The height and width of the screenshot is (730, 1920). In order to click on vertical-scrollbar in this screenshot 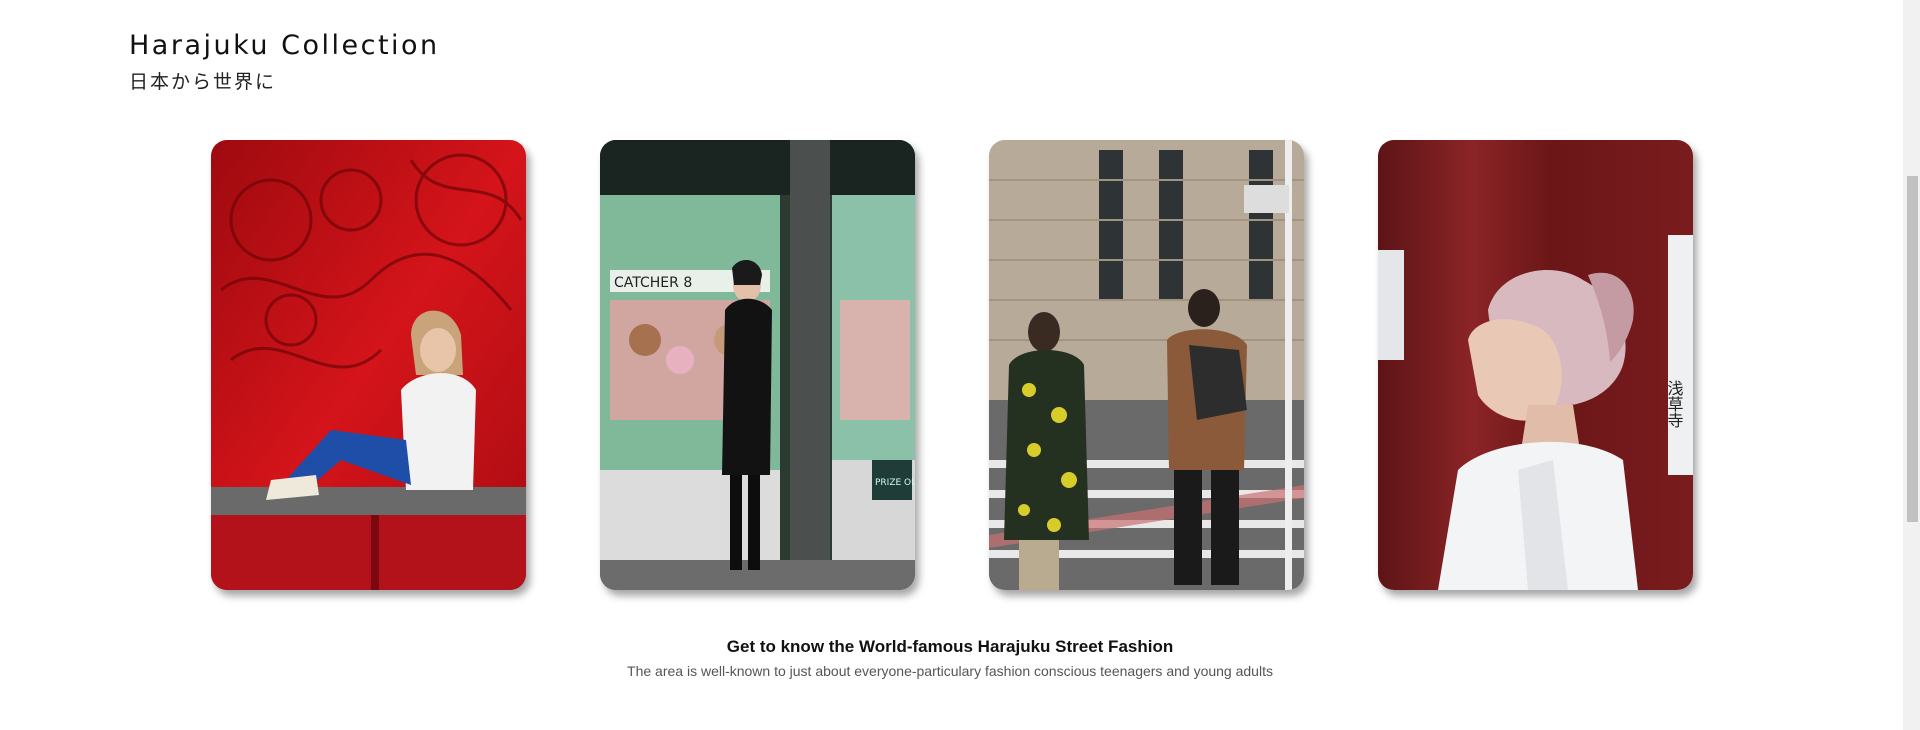, I will do `click(1911, 365)`.